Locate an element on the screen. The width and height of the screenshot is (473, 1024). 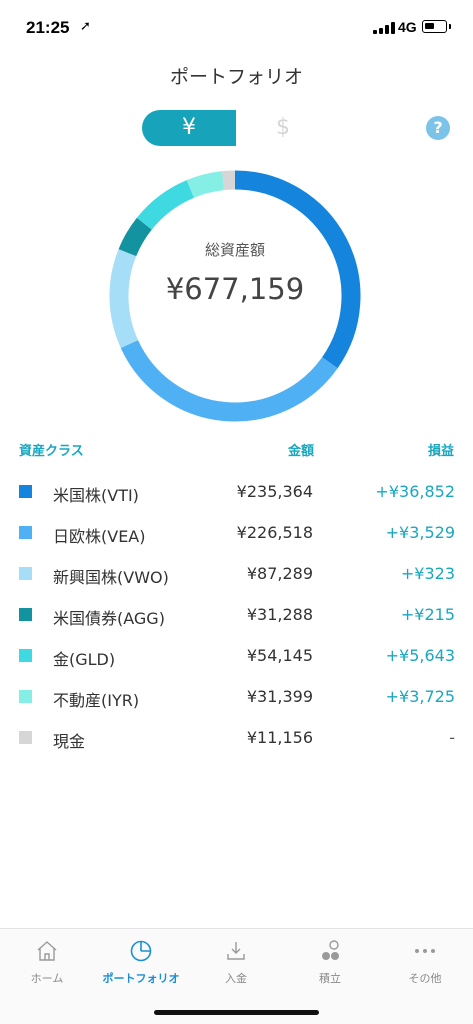
pie-chart-icon is located at coordinates (141, 951).